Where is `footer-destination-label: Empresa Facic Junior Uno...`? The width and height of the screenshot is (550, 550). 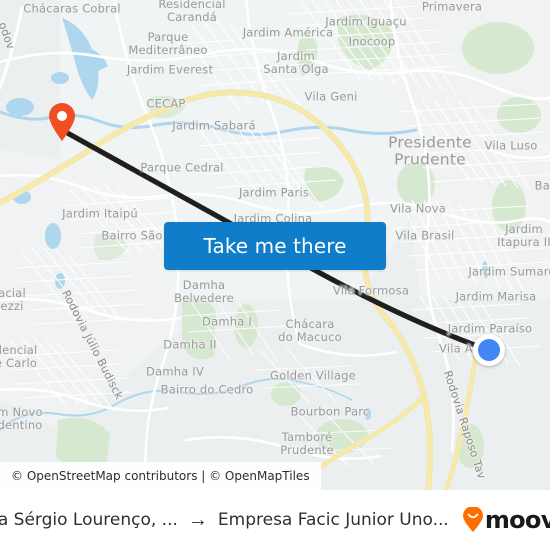
footer-destination-label: Empresa Facic Junior Uno... is located at coordinates (333, 520).